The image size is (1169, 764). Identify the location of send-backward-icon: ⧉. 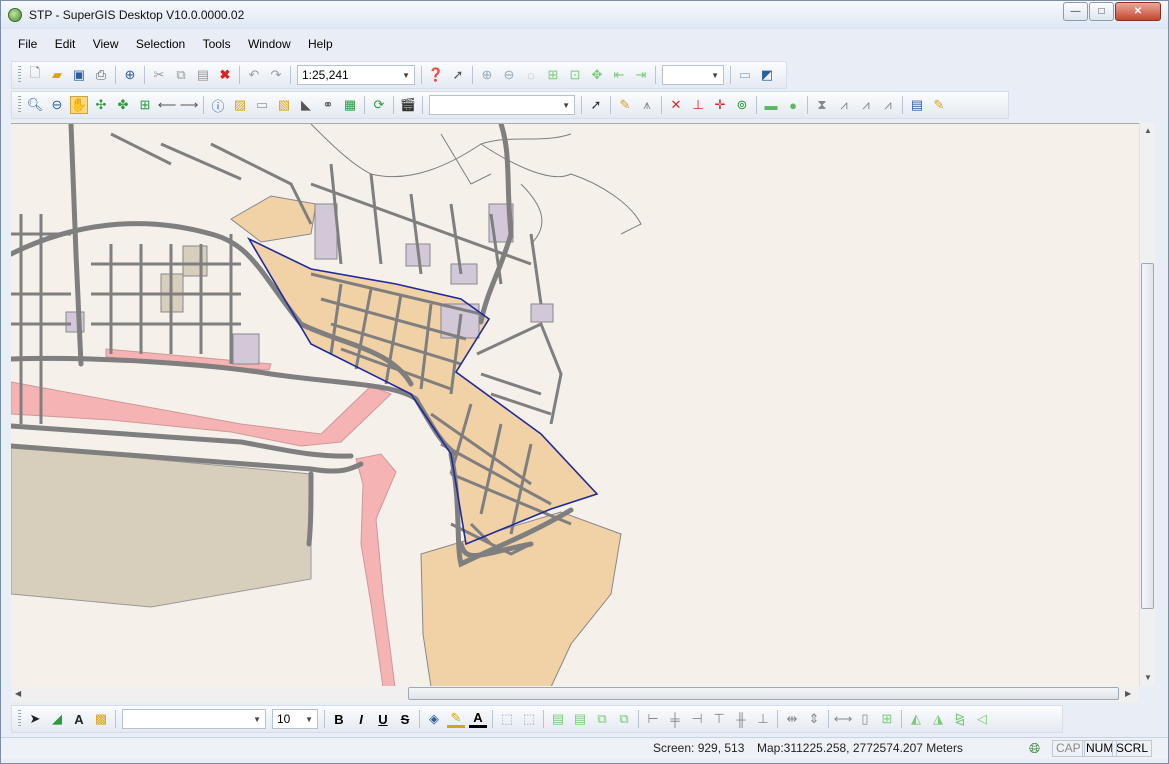
(624, 719).